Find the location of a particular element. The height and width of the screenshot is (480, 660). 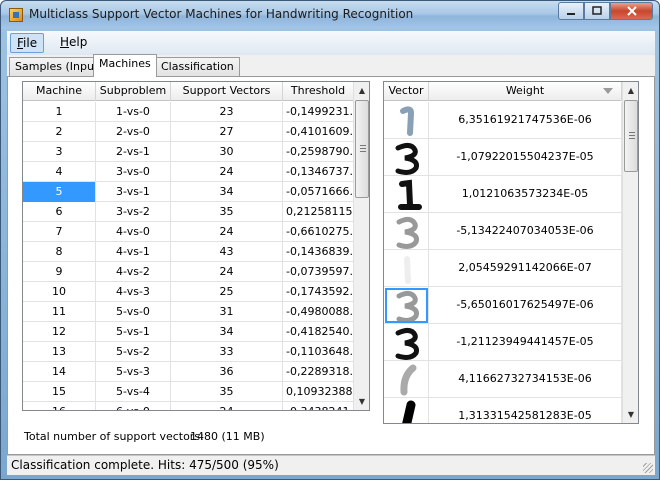

machines-grid-scrollbar: ▲ ▼ is located at coordinates (361, 246).